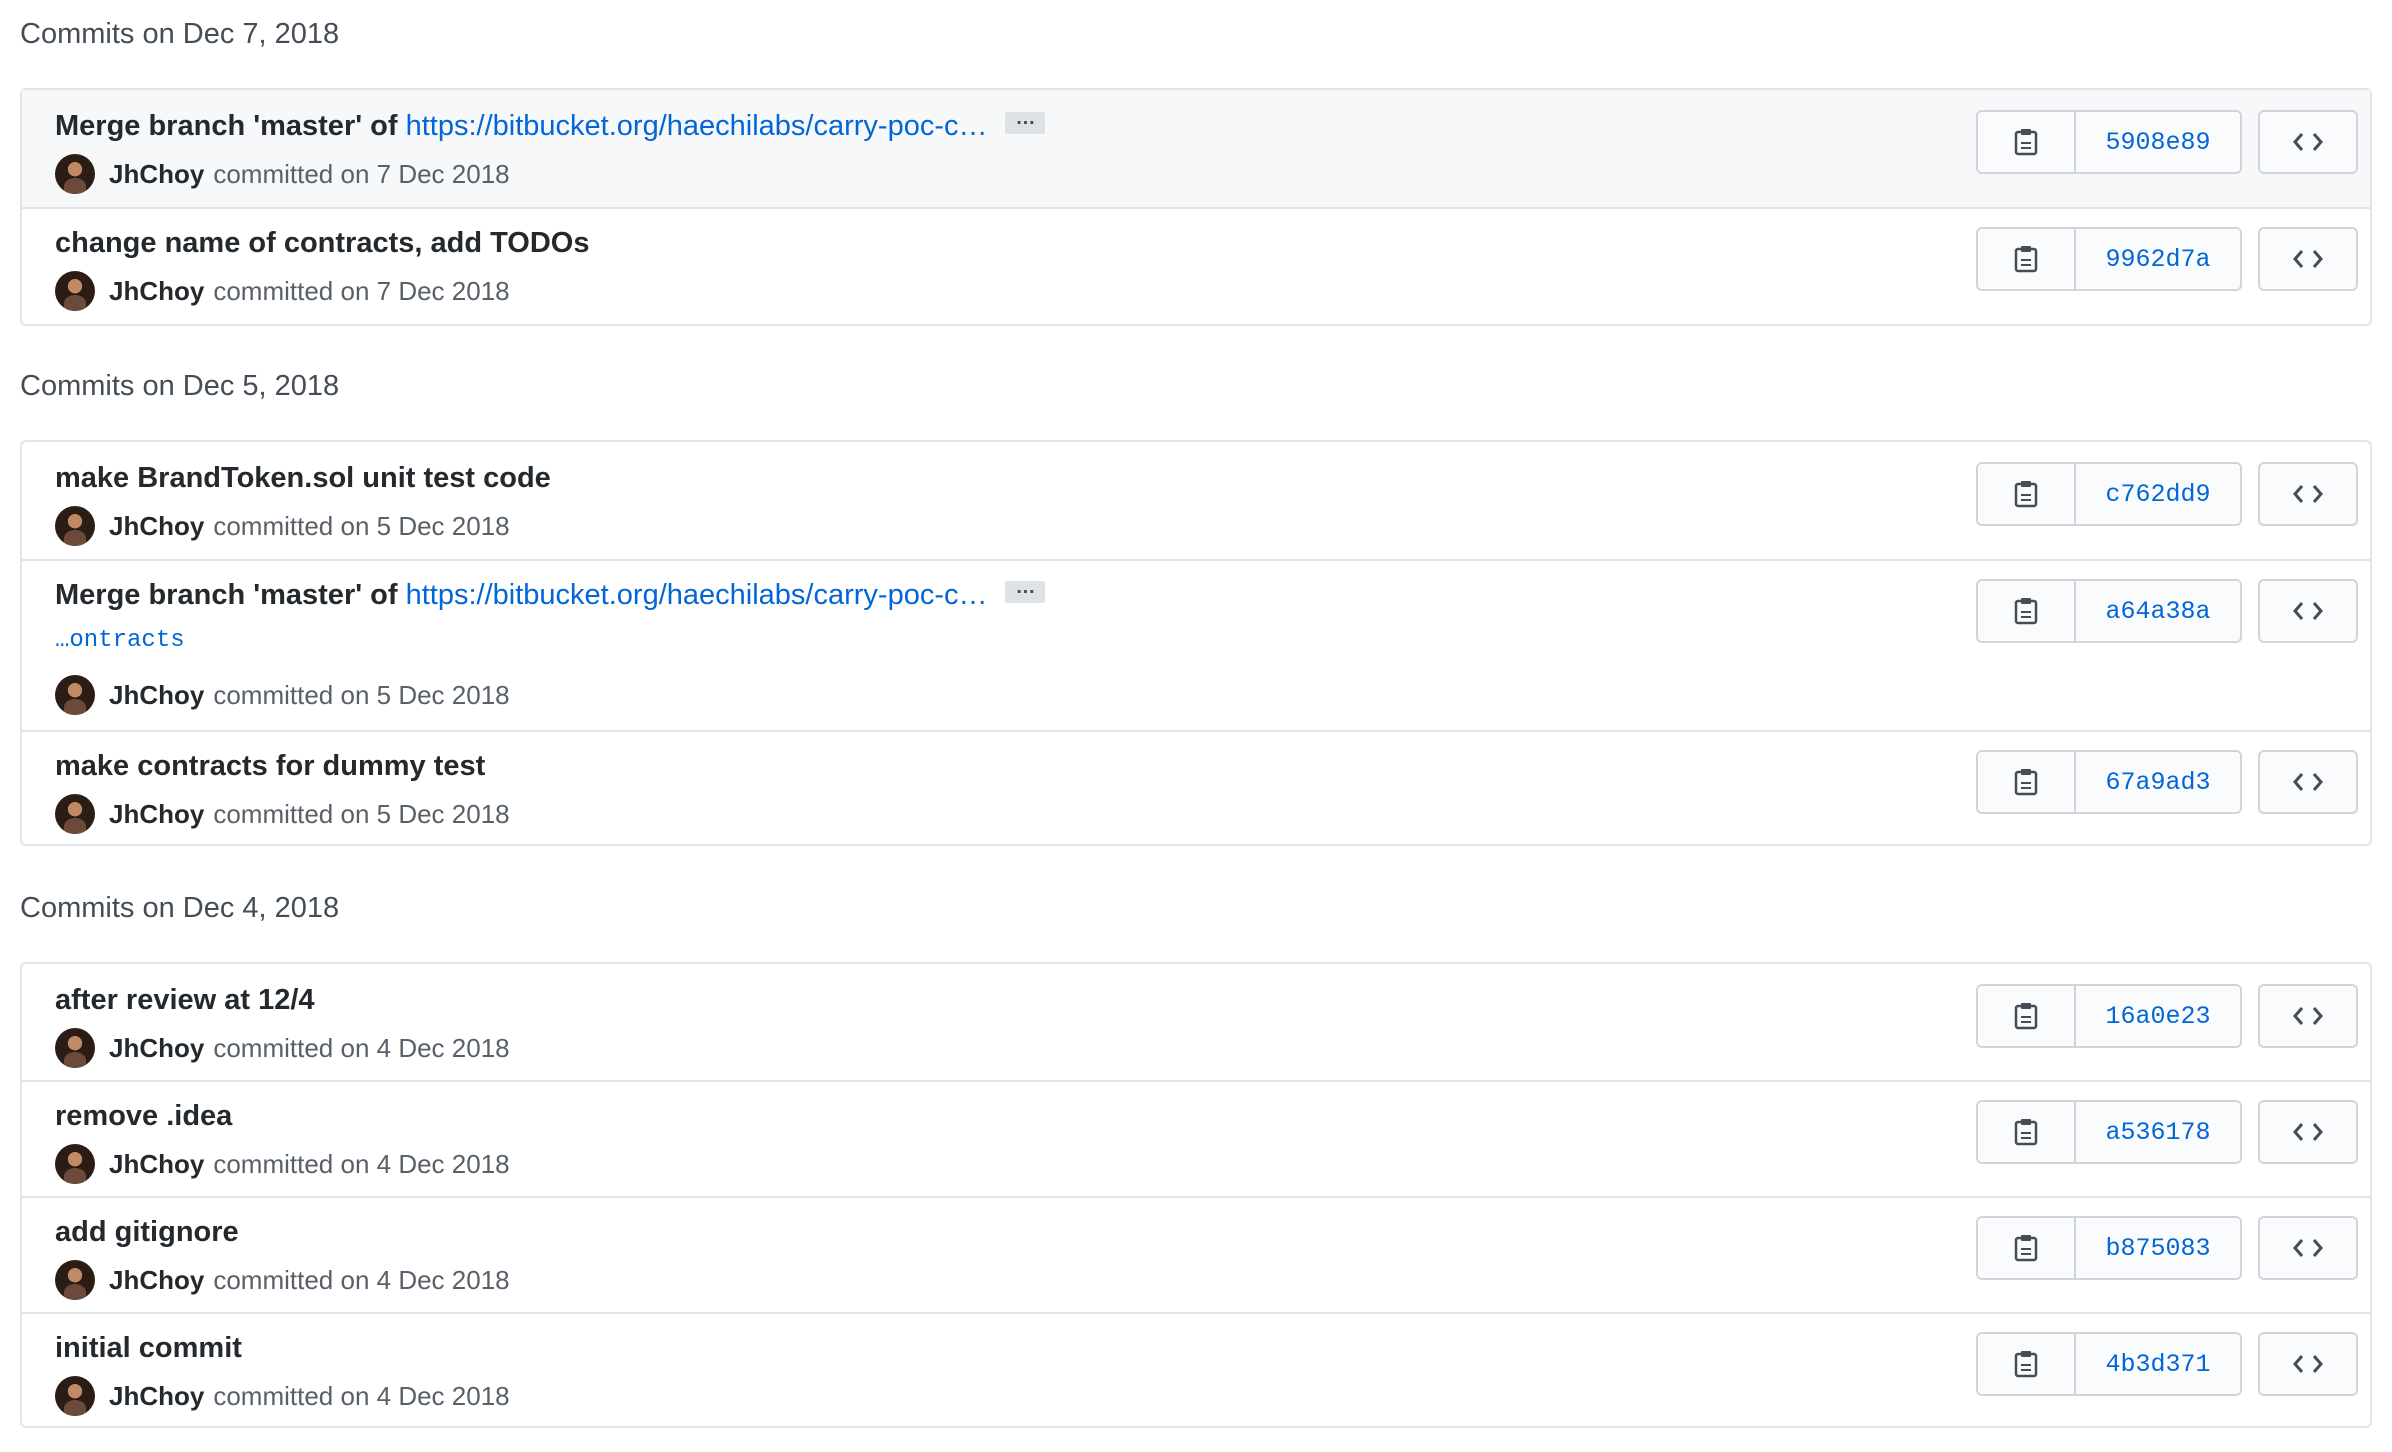 The width and height of the screenshot is (2392, 1452). I want to click on commit-button-group: 16a0e23, so click(2109, 1016).